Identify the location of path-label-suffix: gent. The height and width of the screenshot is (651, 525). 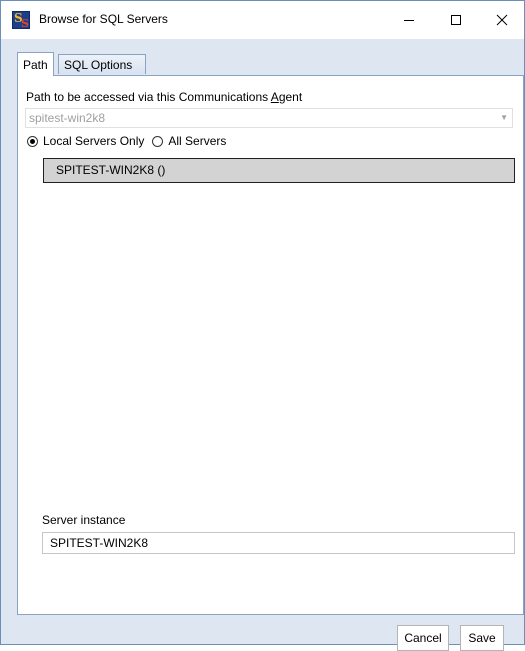
(290, 97).